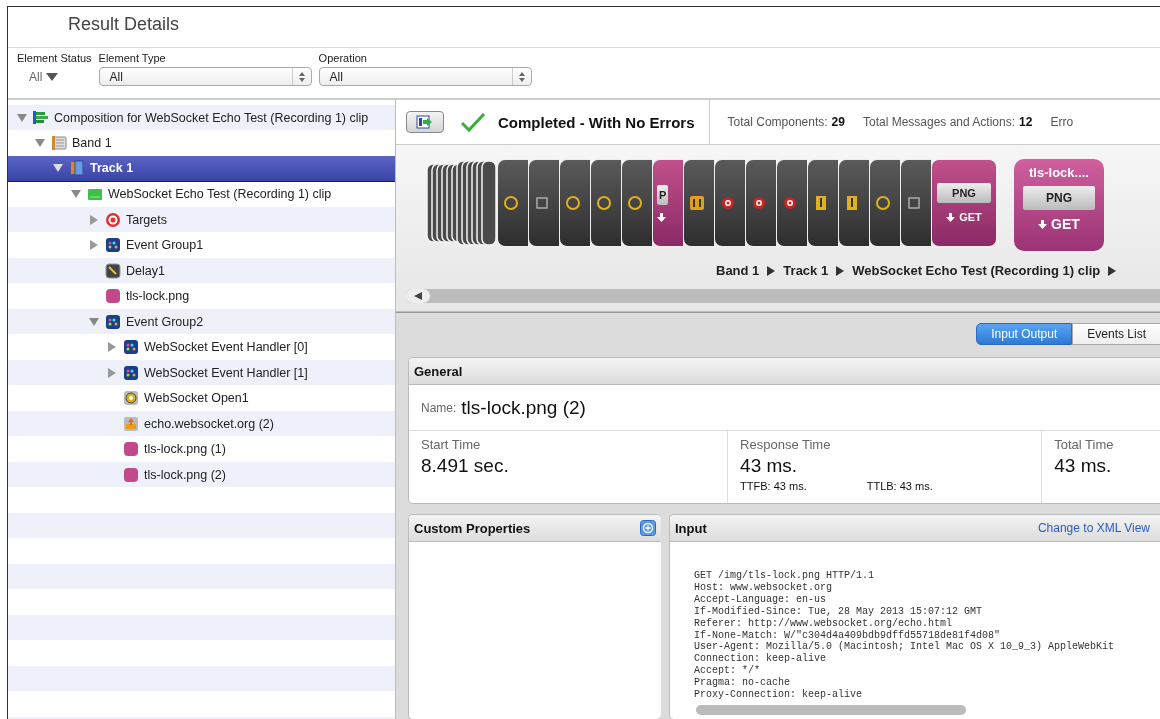 The image size is (1160, 719). Describe the element at coordinates (604, 122) in the screenshot. I see `status-text: Completed - With No Errors` at that location.